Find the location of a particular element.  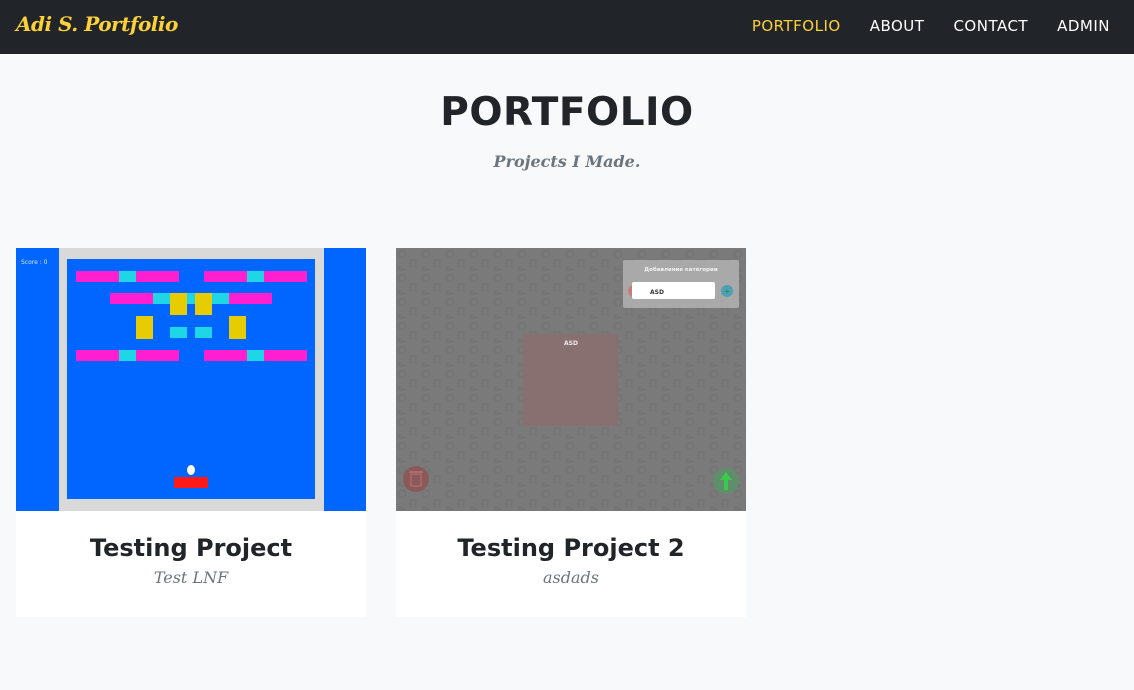

project-thumbnail-2: Добавление категории ASD + ASD is located at coordinates (571, 379).